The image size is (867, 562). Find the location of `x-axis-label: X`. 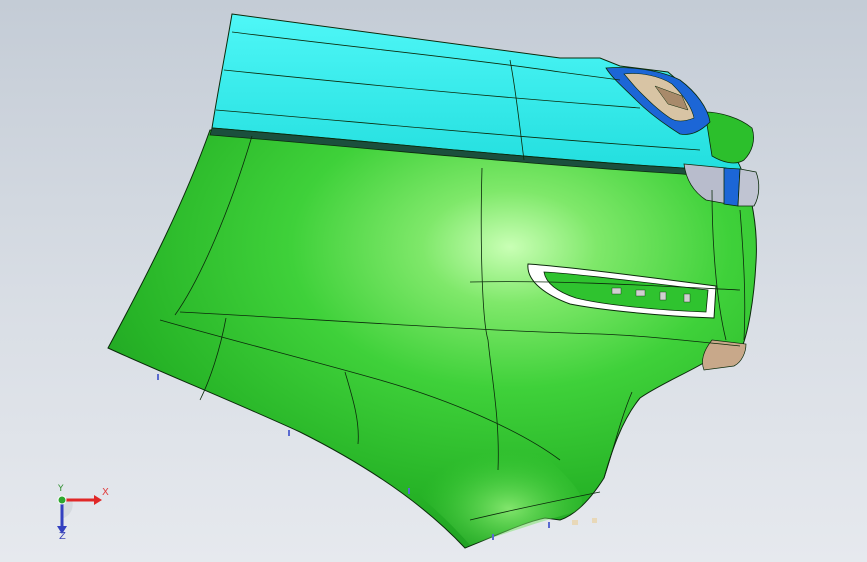

x-axis-label: X is located at coordinates (105, 492).